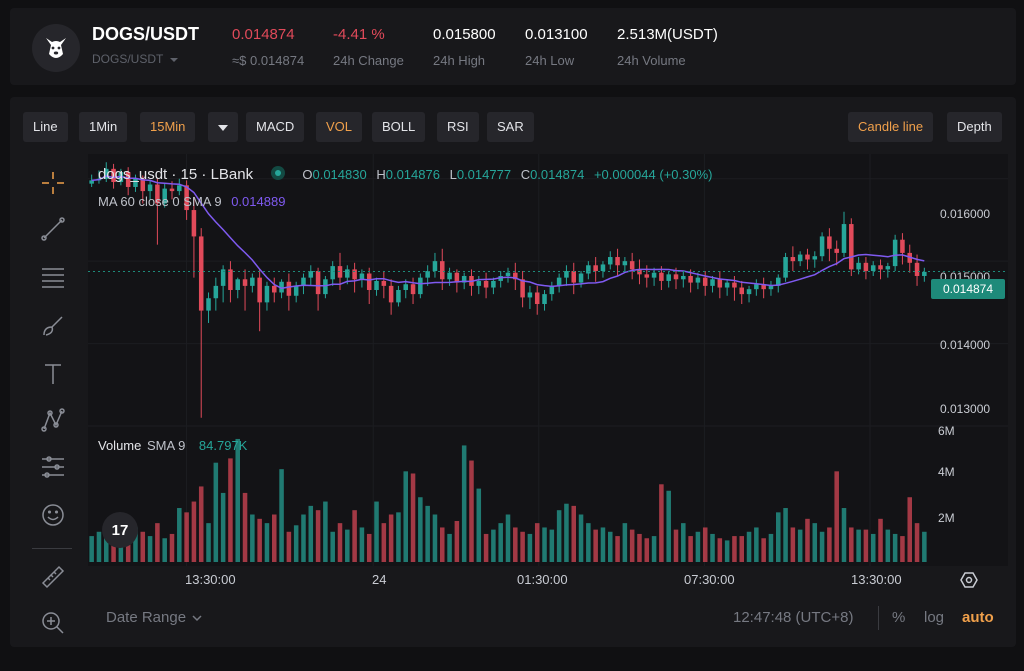 Image resolution: width=1024 pixels, height=671 pixels. Describe the element at coordinates (898, 617) in the screenshot. I see `percent-scale-toggle: %` at that location.